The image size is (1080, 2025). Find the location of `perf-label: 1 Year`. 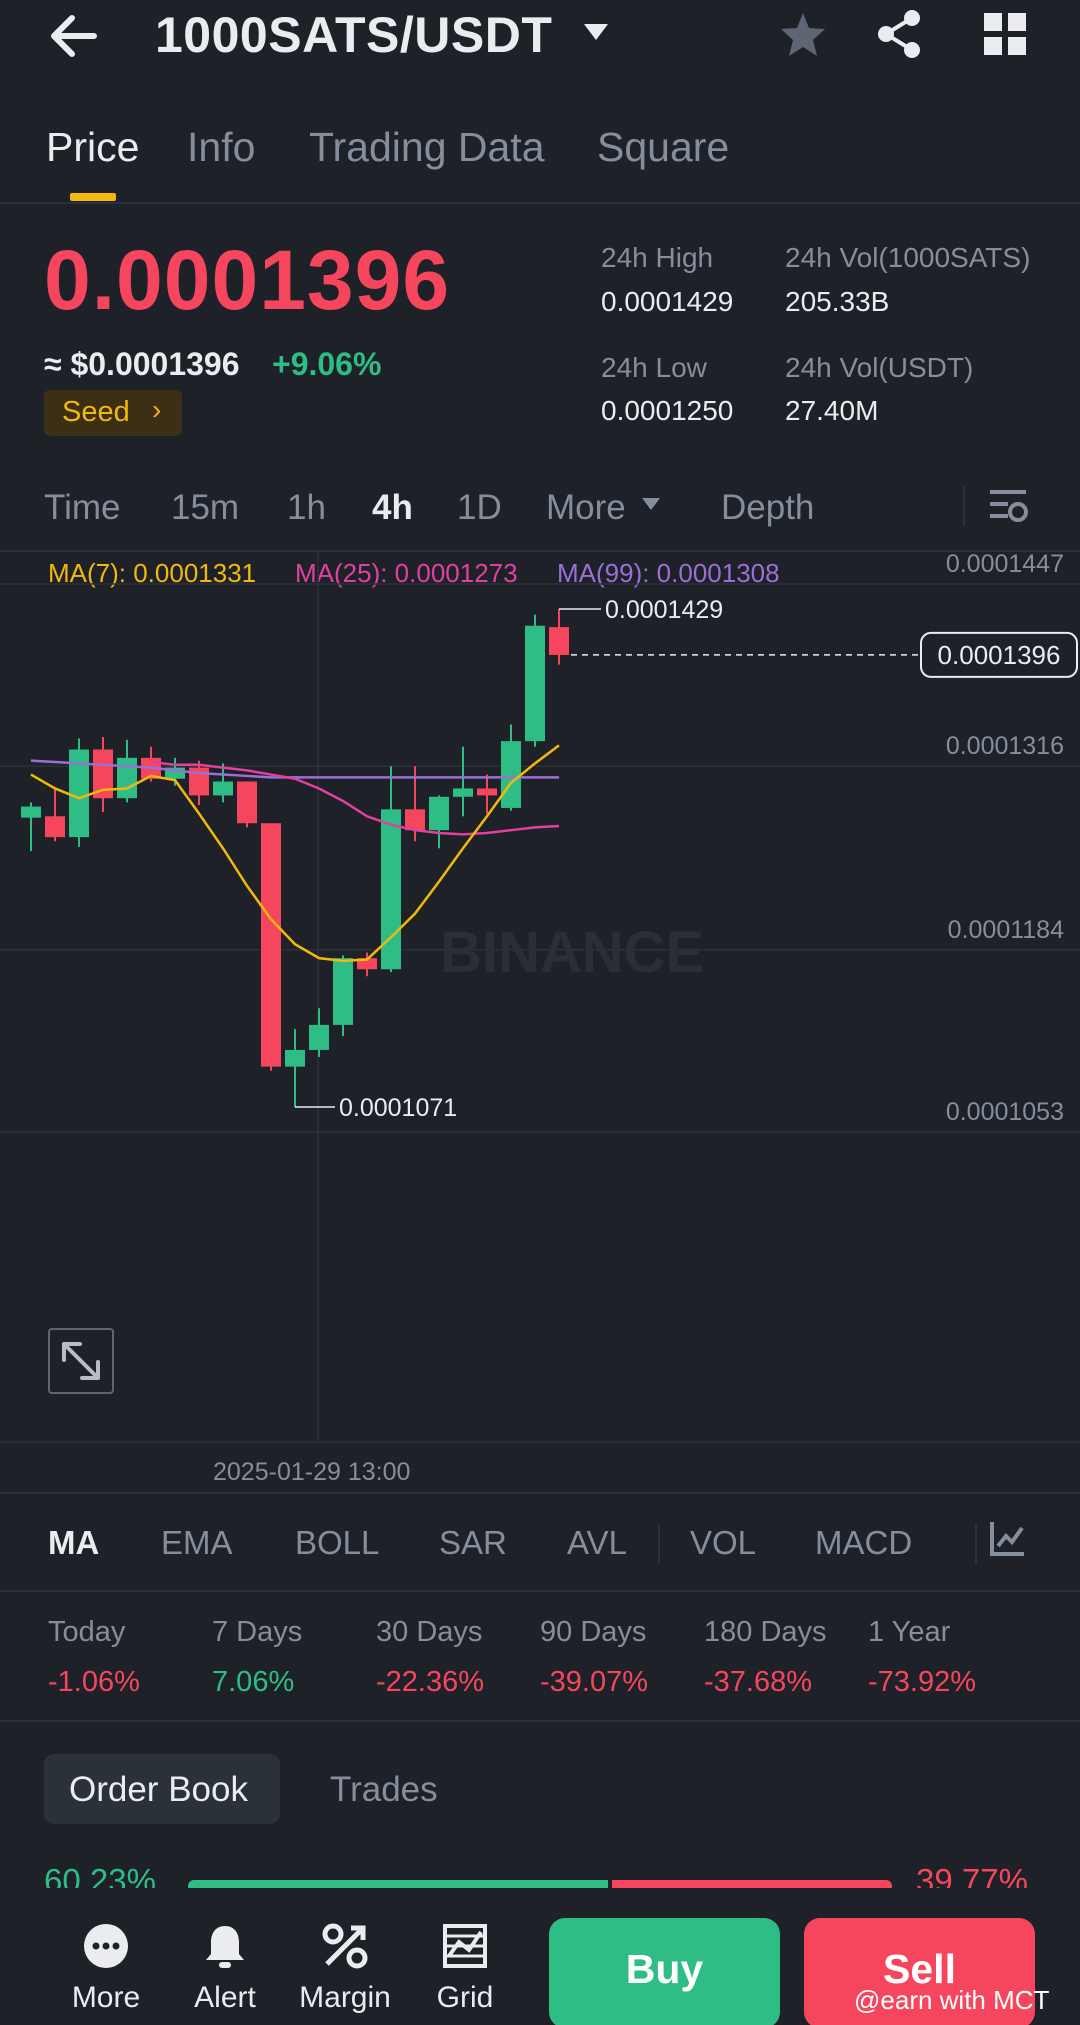

perf-label: 1 Year is located at coordinates (909, 1632).